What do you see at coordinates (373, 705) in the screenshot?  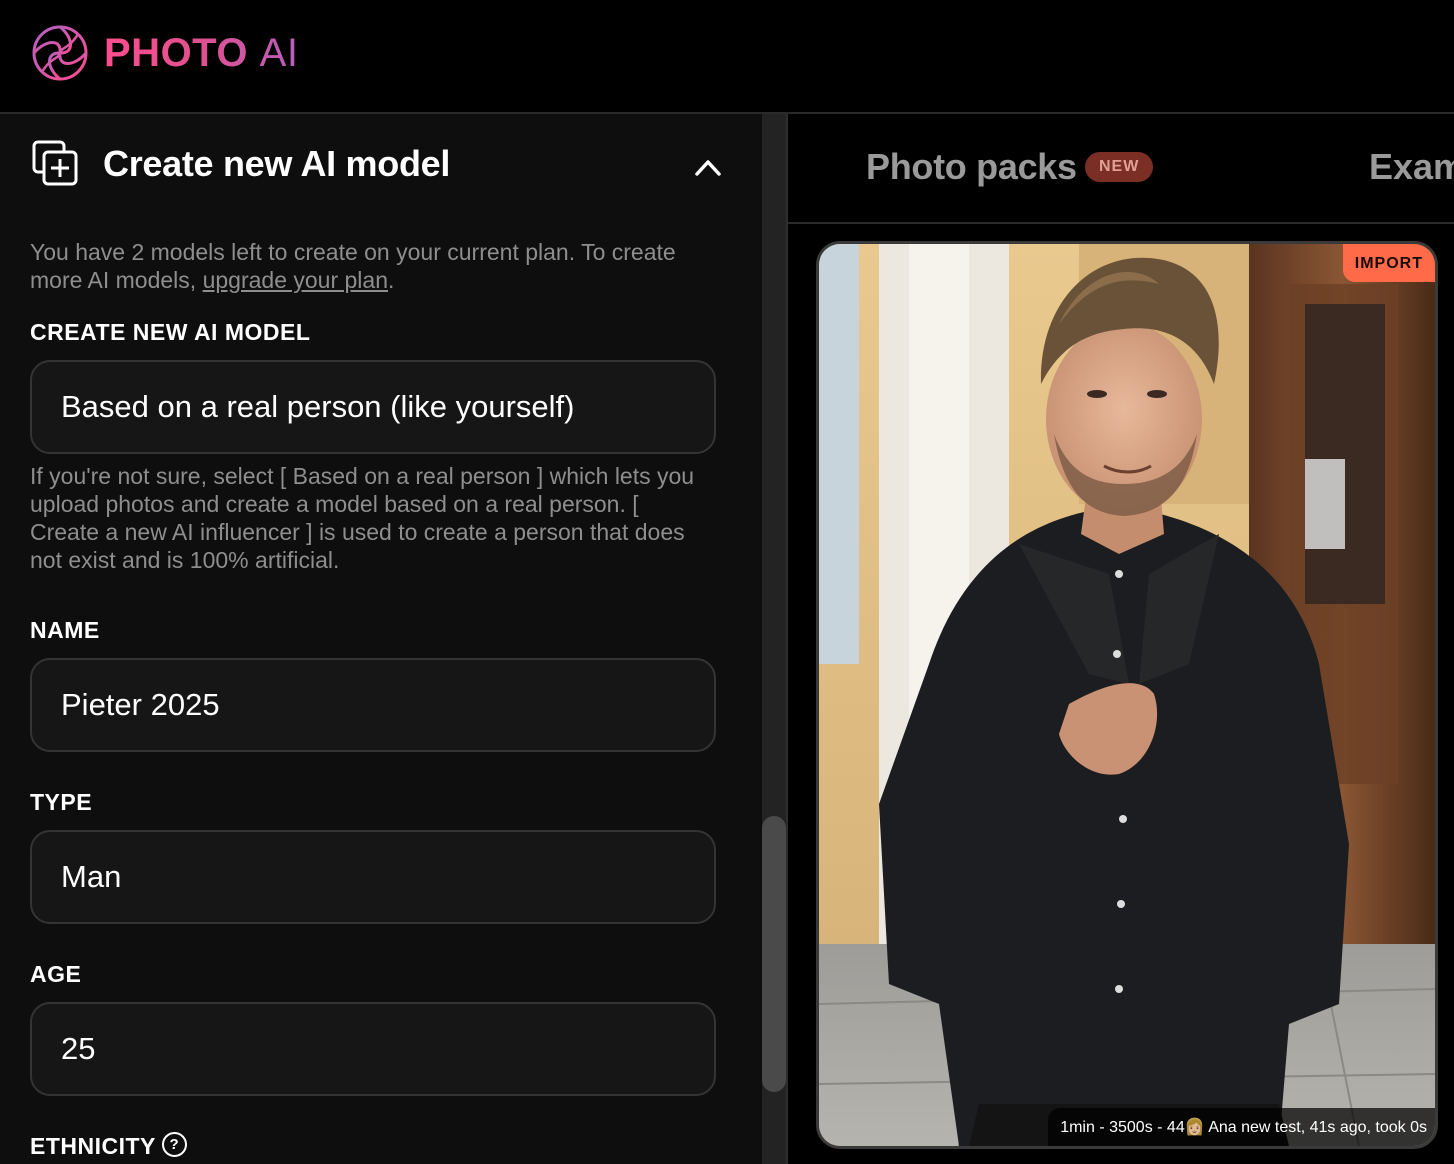 I see `name-input: Pieter 2025` at bounding box center [373, 705].